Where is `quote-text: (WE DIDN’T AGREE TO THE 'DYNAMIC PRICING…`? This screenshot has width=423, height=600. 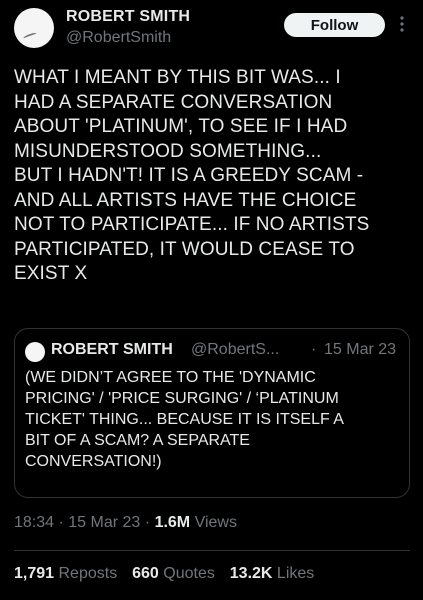 quote-text: (WE DIDN’T AGREE TO THE 'DYNAMIC PRICING… is located at coordinates (184, 419).